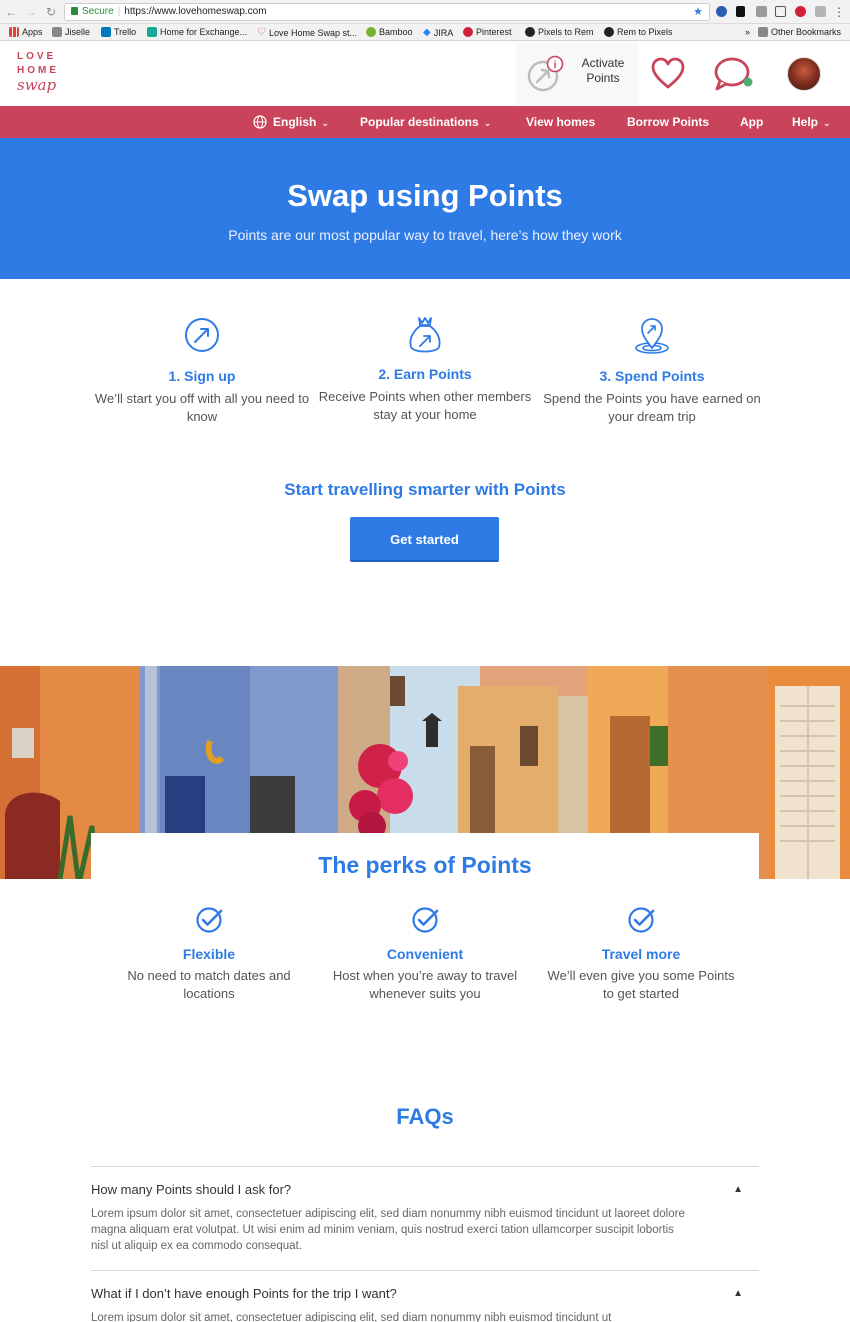 The width and height of the screenshot is (850, 1322). I want to click on faqs-title: FAQs, so click(425, 1116).